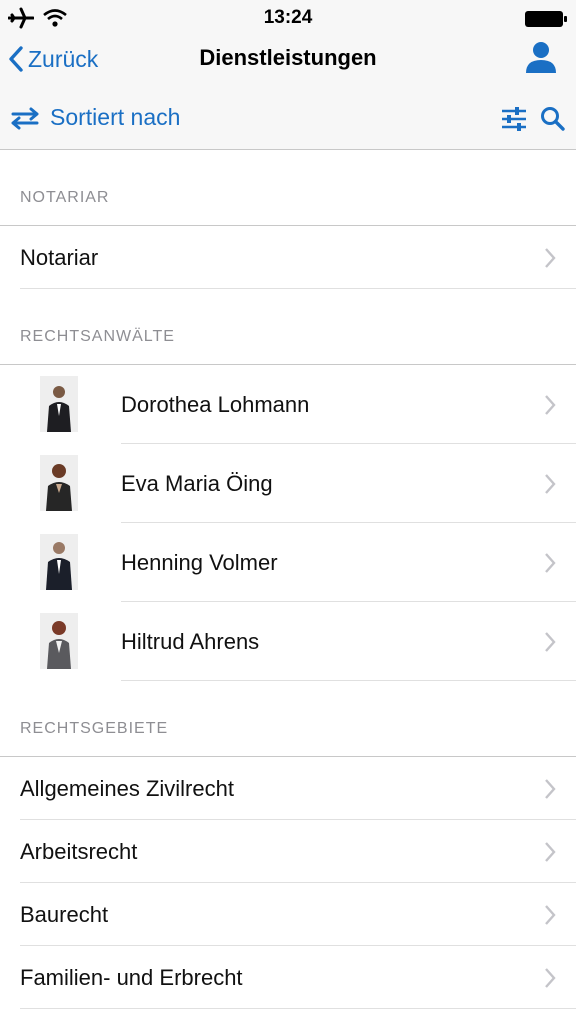 The height and width of the screenshot is (1024, 576). What do you see at coordinates (97, 336) in the screenshot?
I see `section-title: RECHTSANWÄLTE` at bounding box center [97, 336].